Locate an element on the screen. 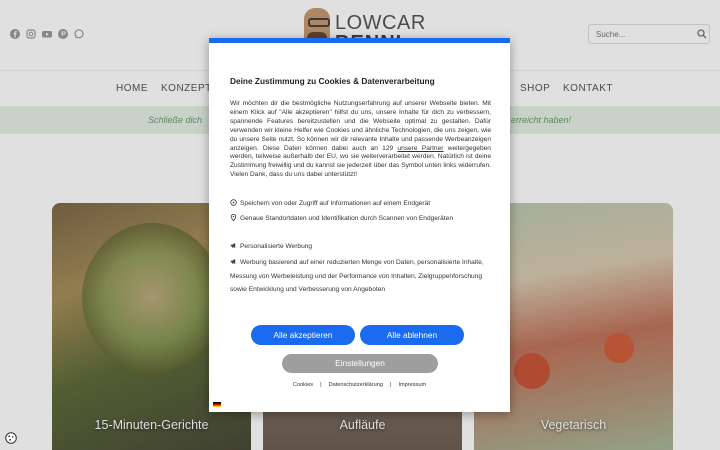 Image resolution: width=720 pixels, height=450 pixels. storage-icon is located at coordinates (233, 202).